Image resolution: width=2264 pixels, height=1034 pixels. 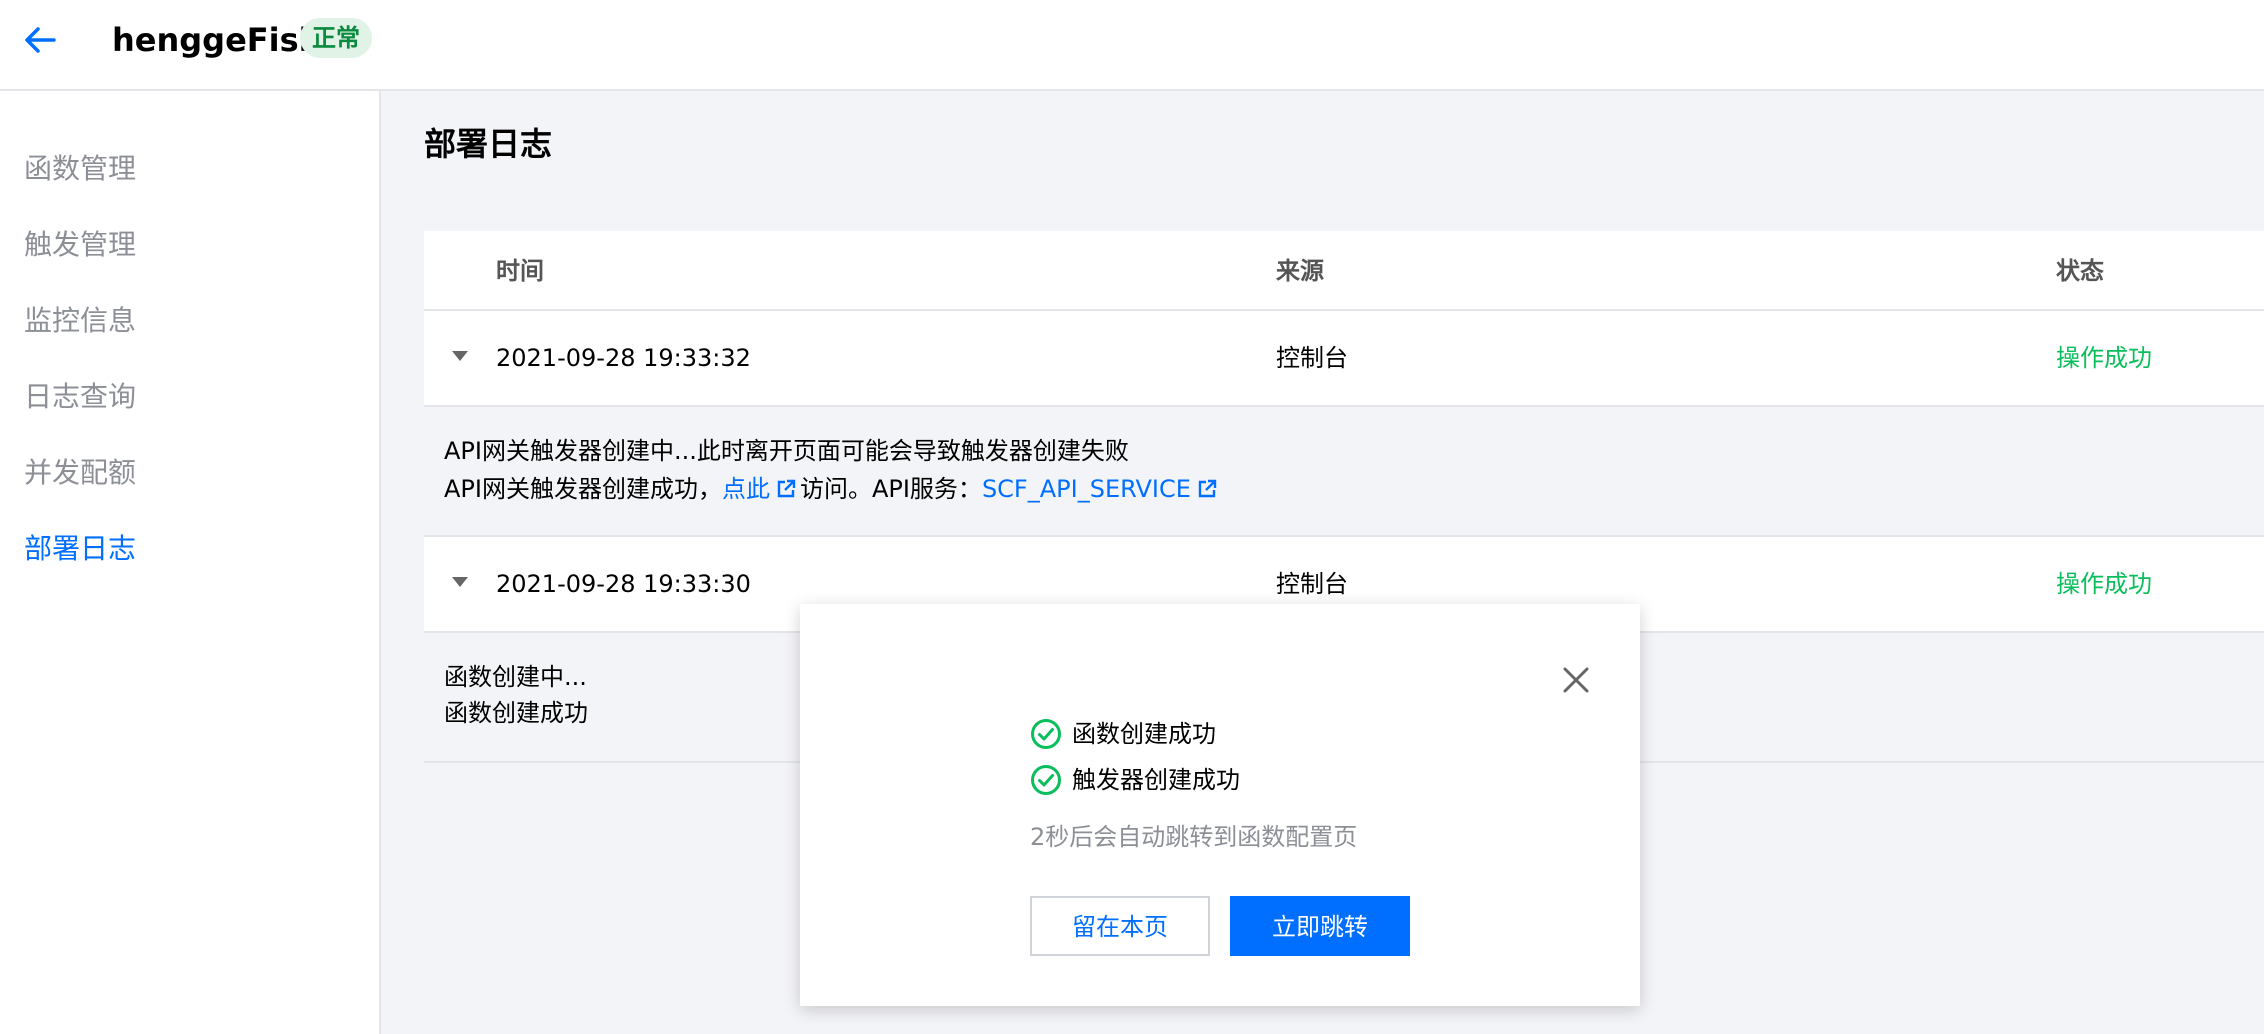 I want to click on success-message-text: 触发器创建成功, so click(x=1156, y=780).